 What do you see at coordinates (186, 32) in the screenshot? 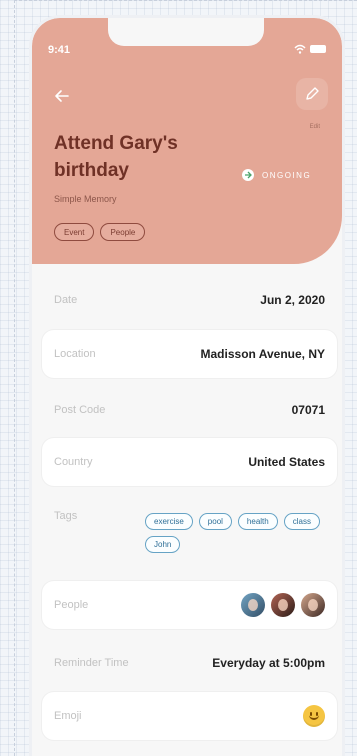
I see `device-notch` at bounding box center [186, 32].